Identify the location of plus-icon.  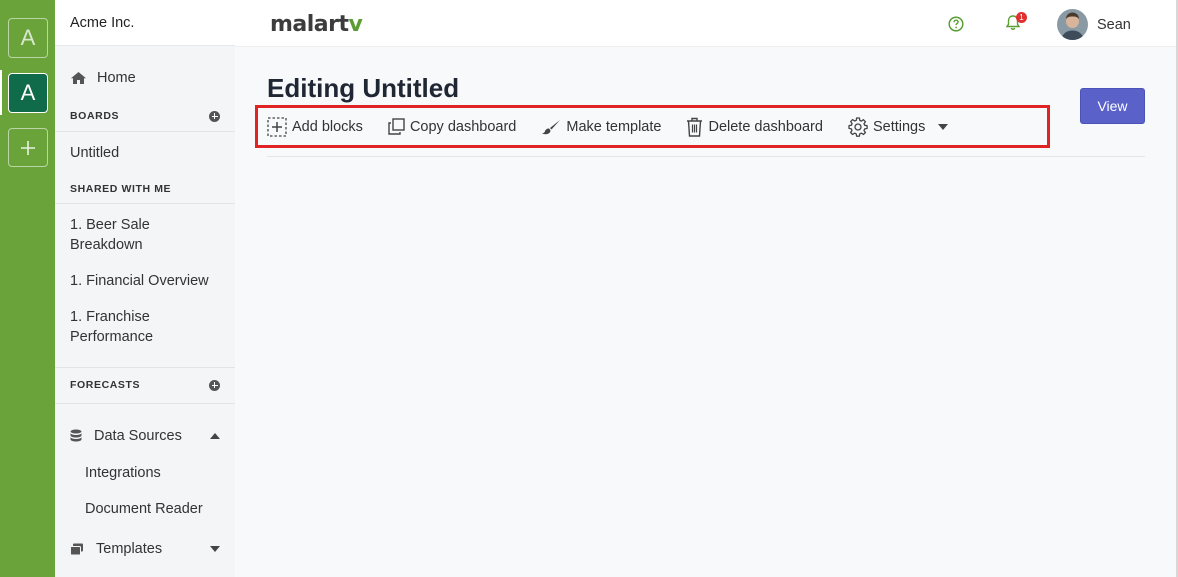
(28, 147).